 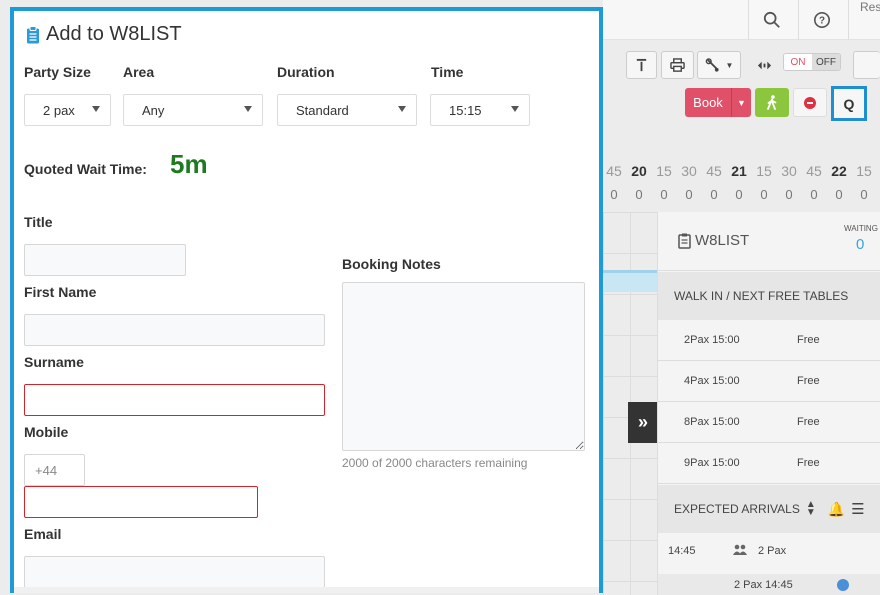 I want to click on waiting-count: 0, so click(x=860, y=244).